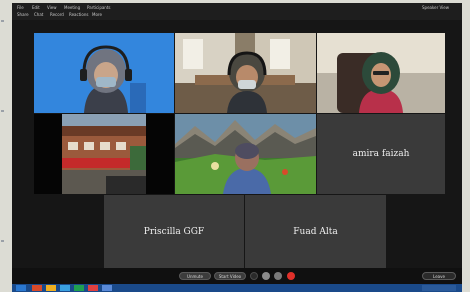 Image resolution: width=470 pixels, height=292 pixels. I want to click on participant-name: Fuad Alta, so click(315, 231).